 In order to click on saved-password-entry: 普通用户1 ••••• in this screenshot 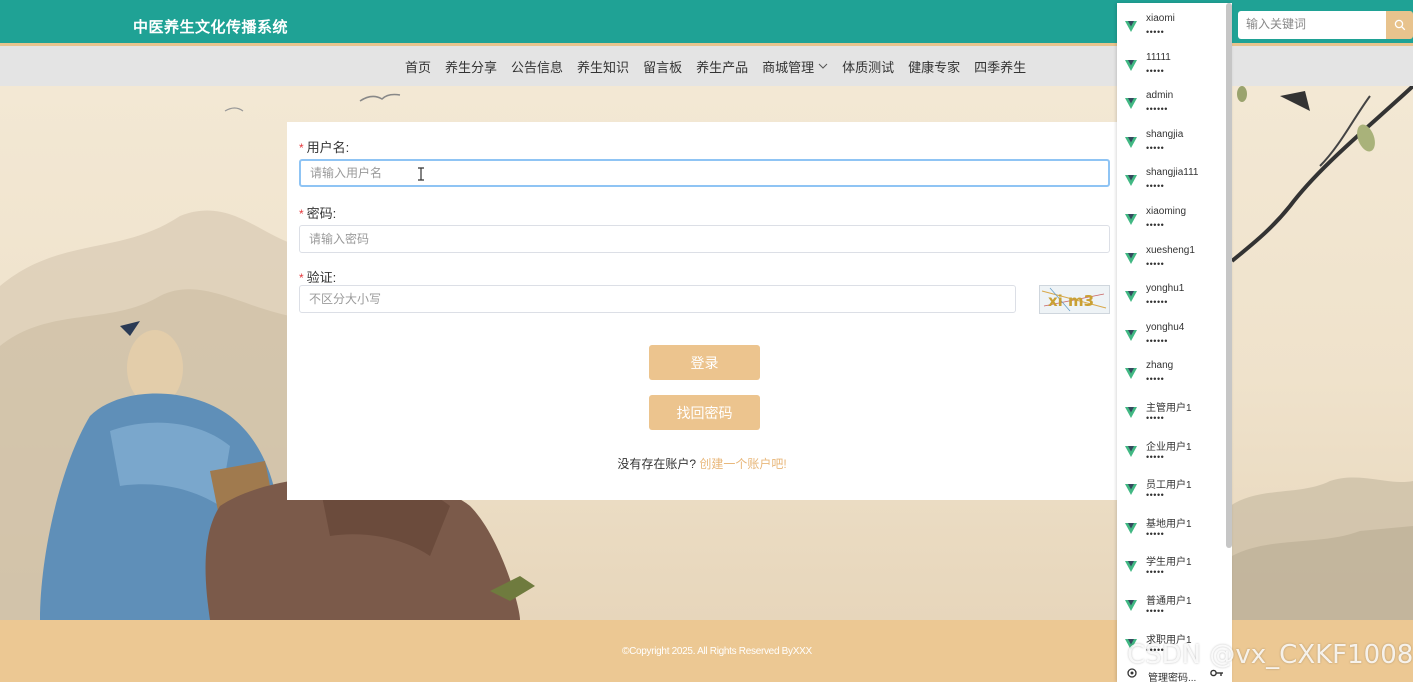, I will do `click(1172, 605)`.